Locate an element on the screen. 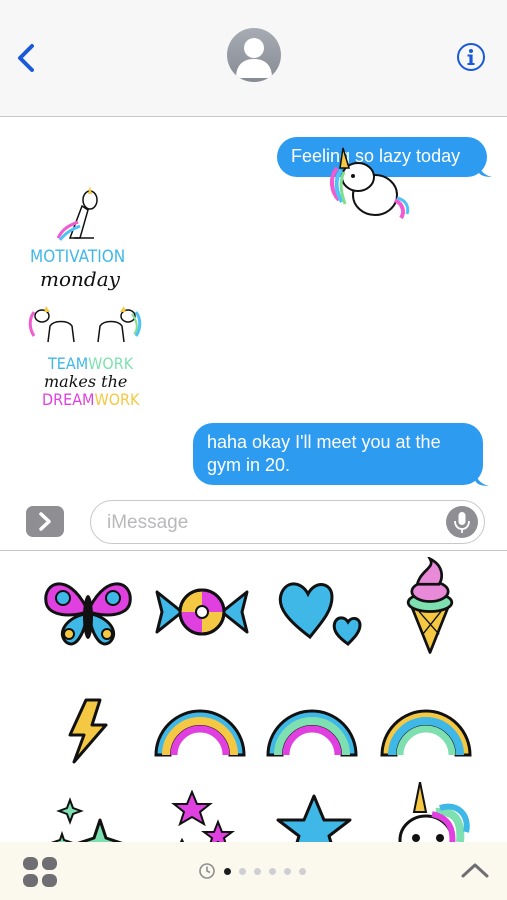 This screenshot has height=900, width=507. stars-sticker is located at coordinates (202, 816).